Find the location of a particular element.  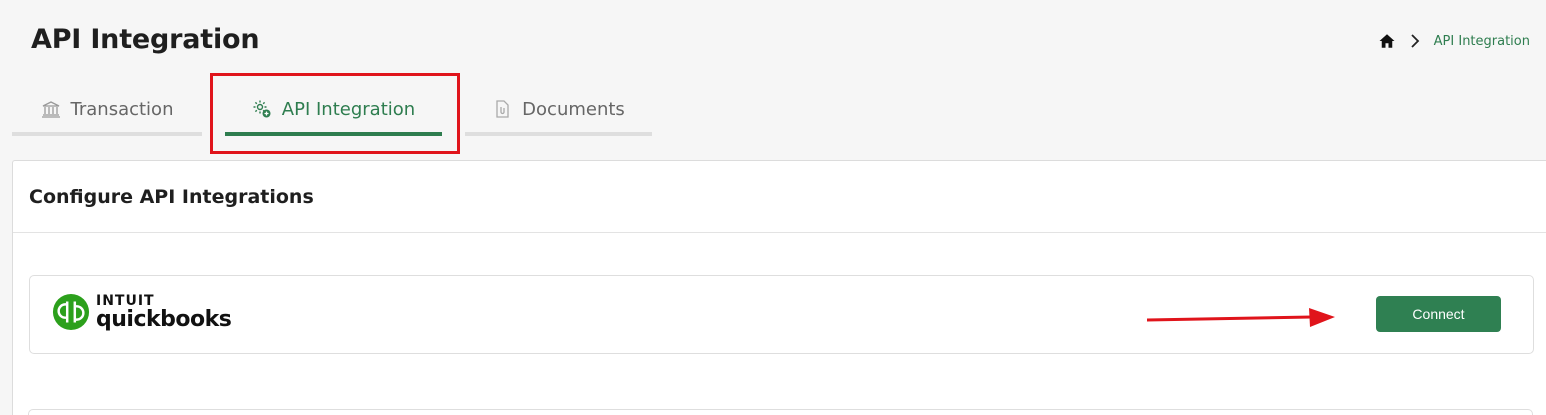

tab-transaction: Transaction is located at coordinates (107, 111).